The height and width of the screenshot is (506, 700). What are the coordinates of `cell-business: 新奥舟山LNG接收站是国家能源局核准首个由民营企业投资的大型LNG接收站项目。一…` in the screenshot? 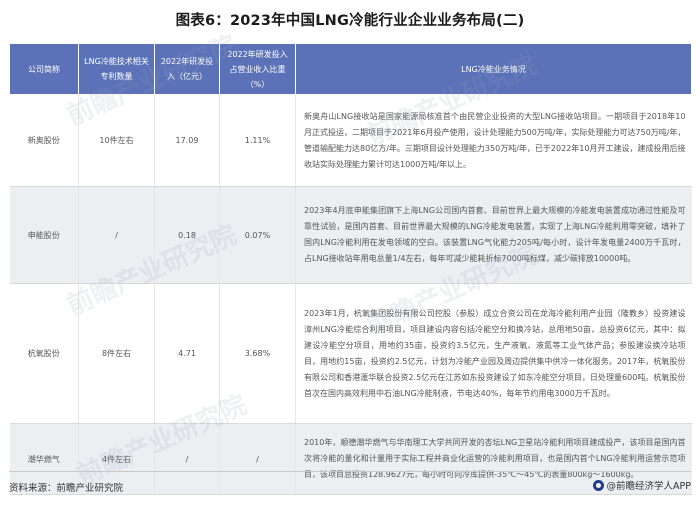 It's located at (493, 140).